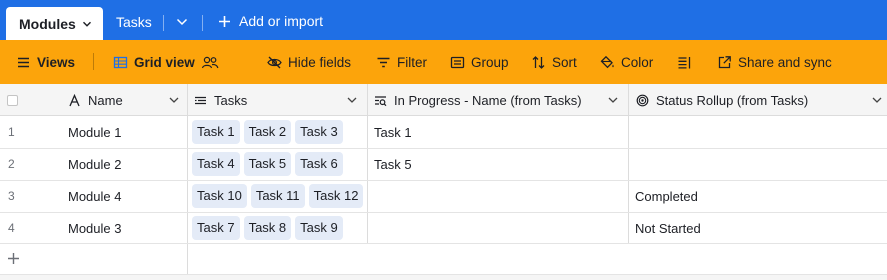 The image size is (887, 280). I want to click on task-chip: Task 11, so click(277, 196).